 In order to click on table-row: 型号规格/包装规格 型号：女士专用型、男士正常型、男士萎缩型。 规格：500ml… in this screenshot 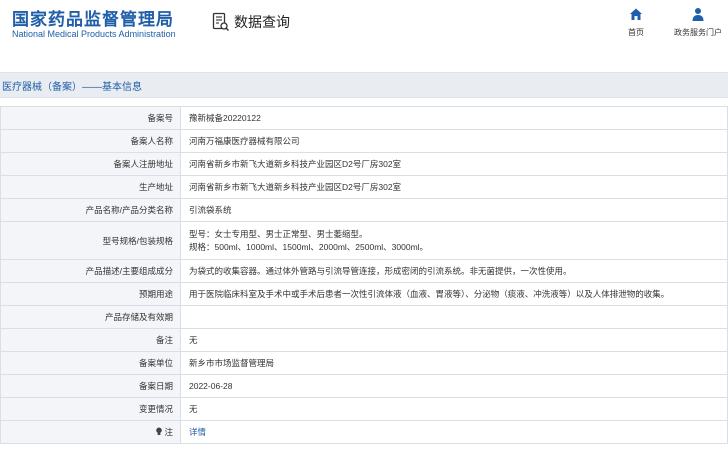, I will do `click(364, 240)`.